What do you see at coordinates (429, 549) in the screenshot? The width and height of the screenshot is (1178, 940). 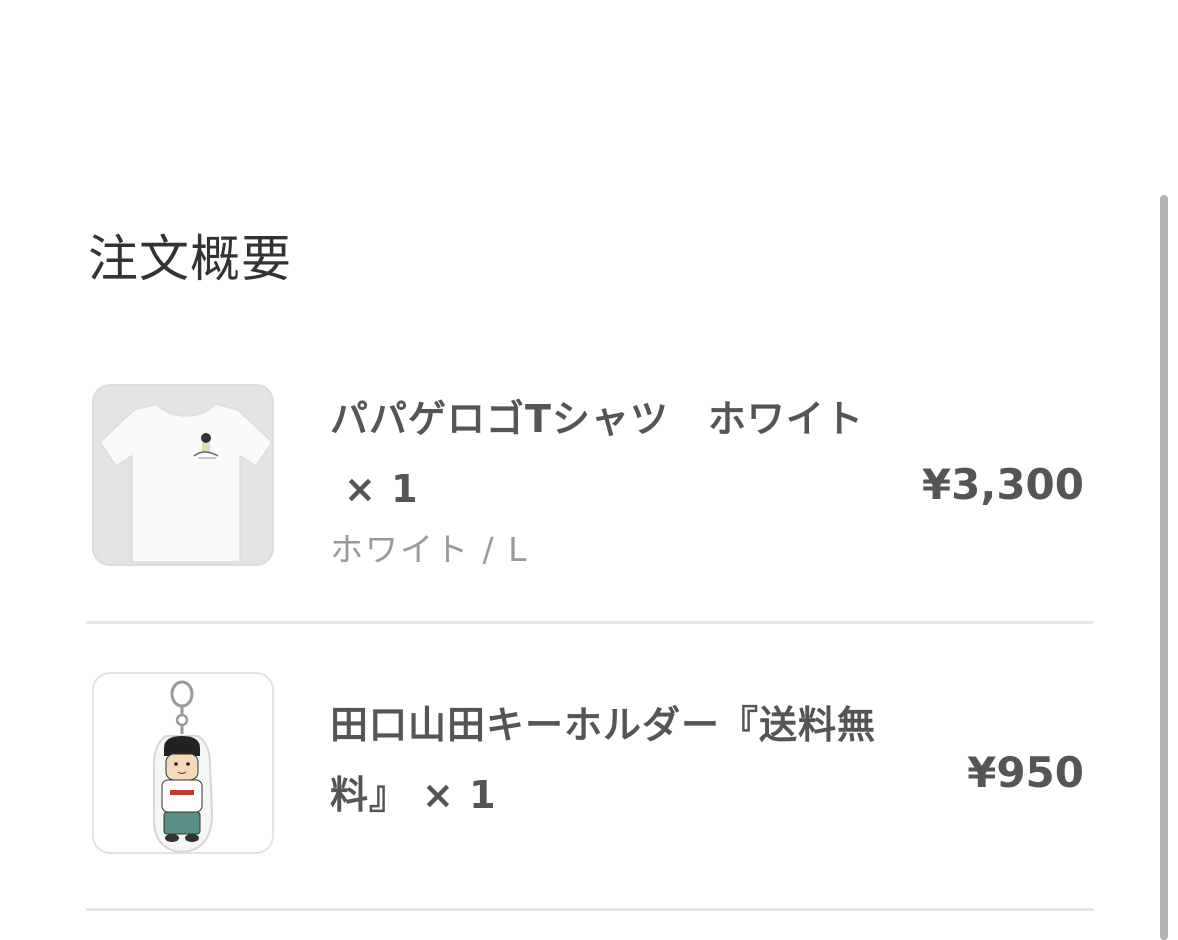 I see `item-variant: ホワイト / L` at bounding box center [429, 549].